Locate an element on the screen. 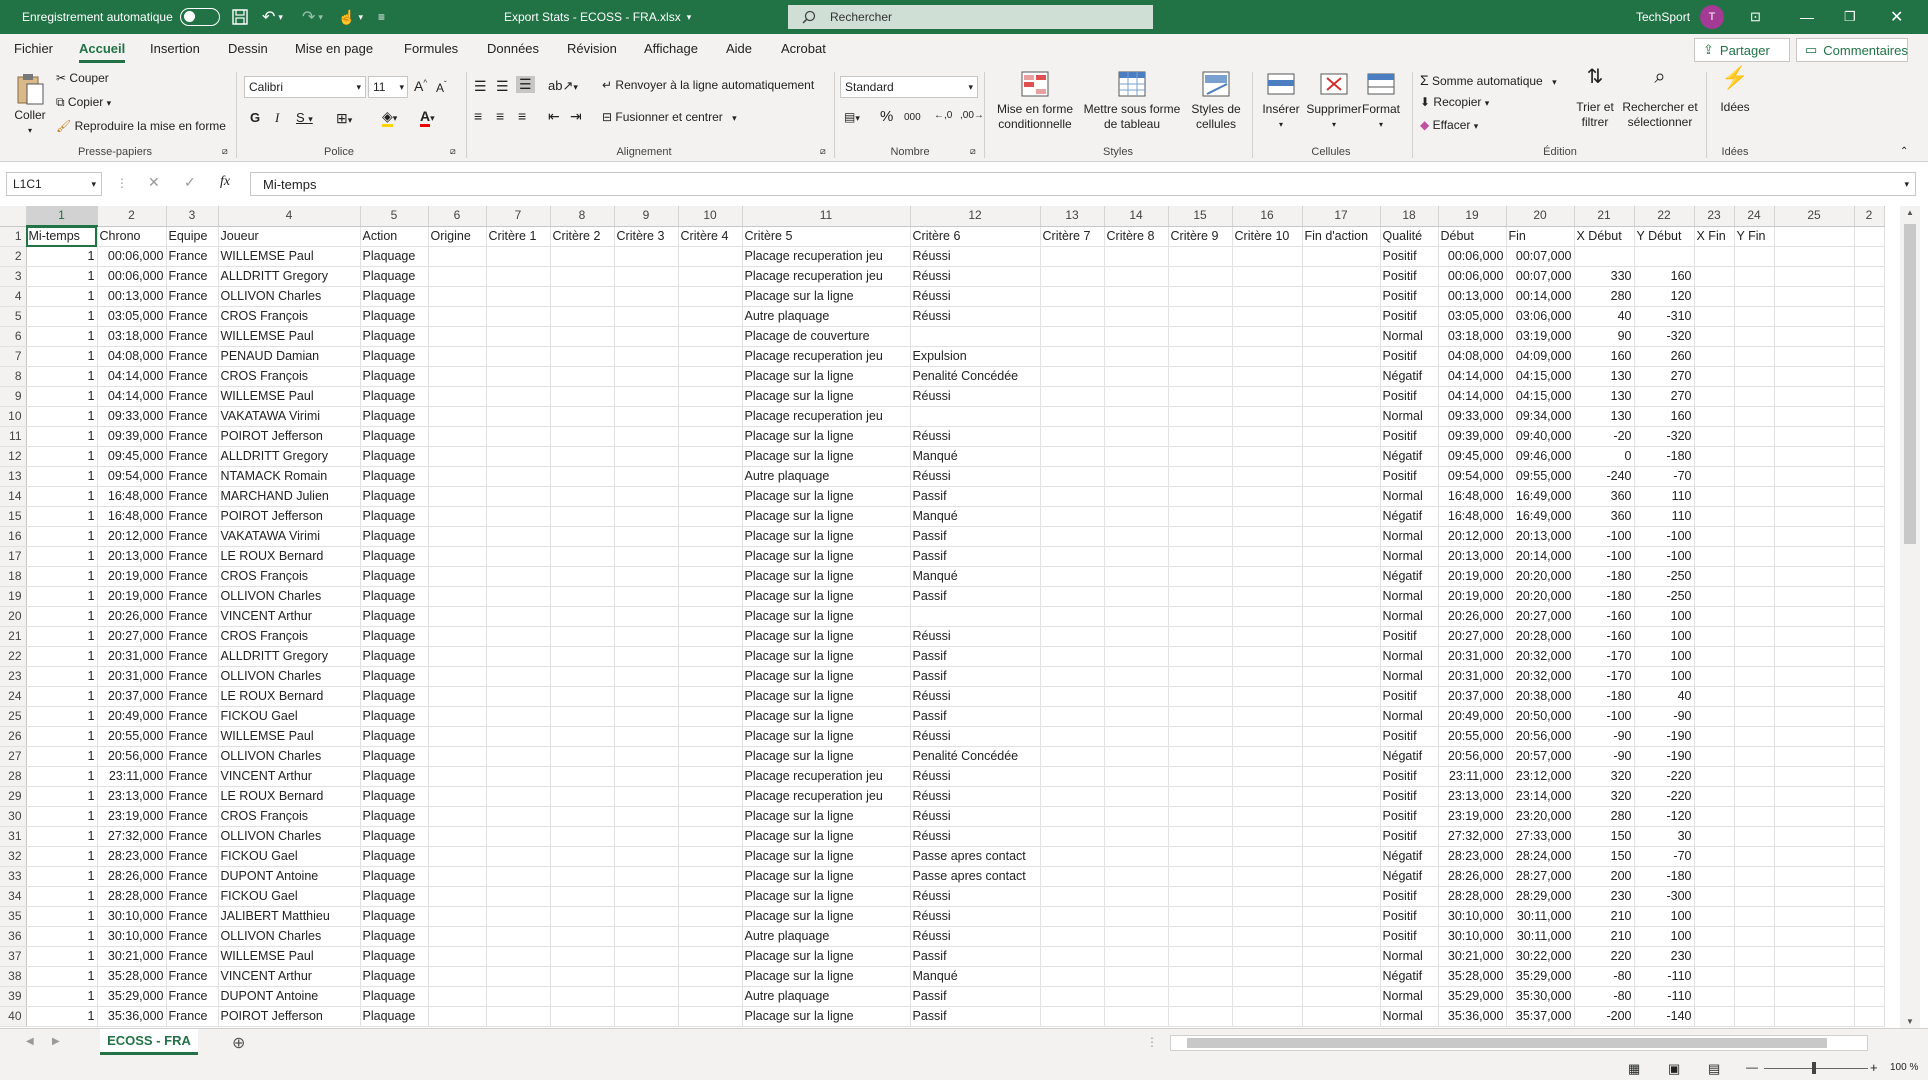  column-header: 17 is located at coordinates (1341, 216).